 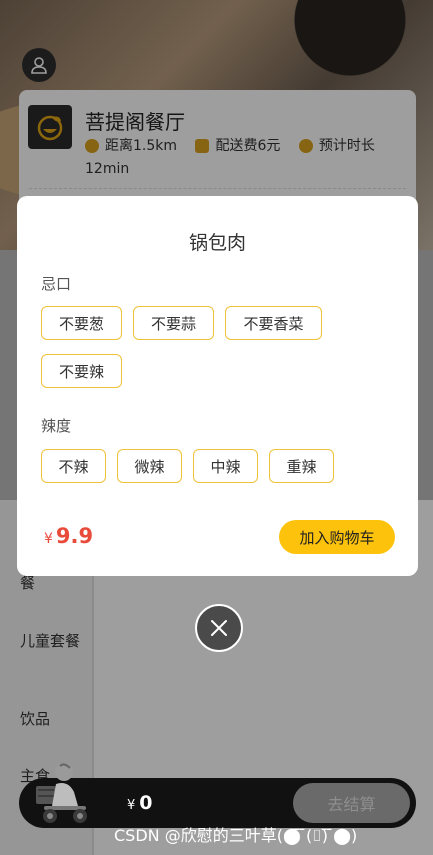 I want to click on option-chip: 不要蒜, so click(x=173, y=323).